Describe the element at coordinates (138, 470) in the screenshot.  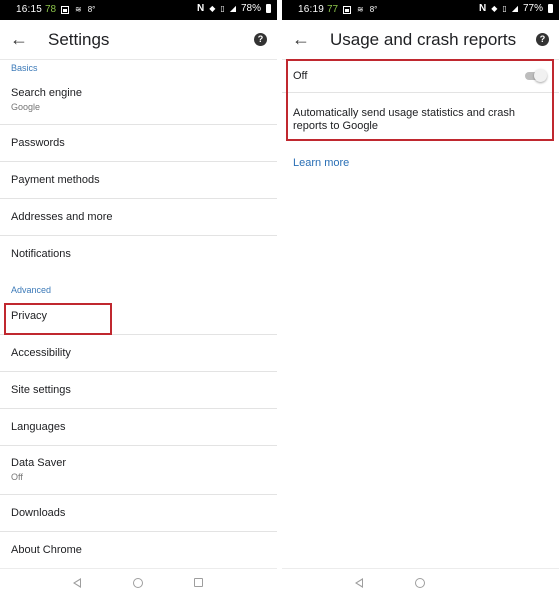
I see `settings-item-data-saver: Data Saver Off` at that location.